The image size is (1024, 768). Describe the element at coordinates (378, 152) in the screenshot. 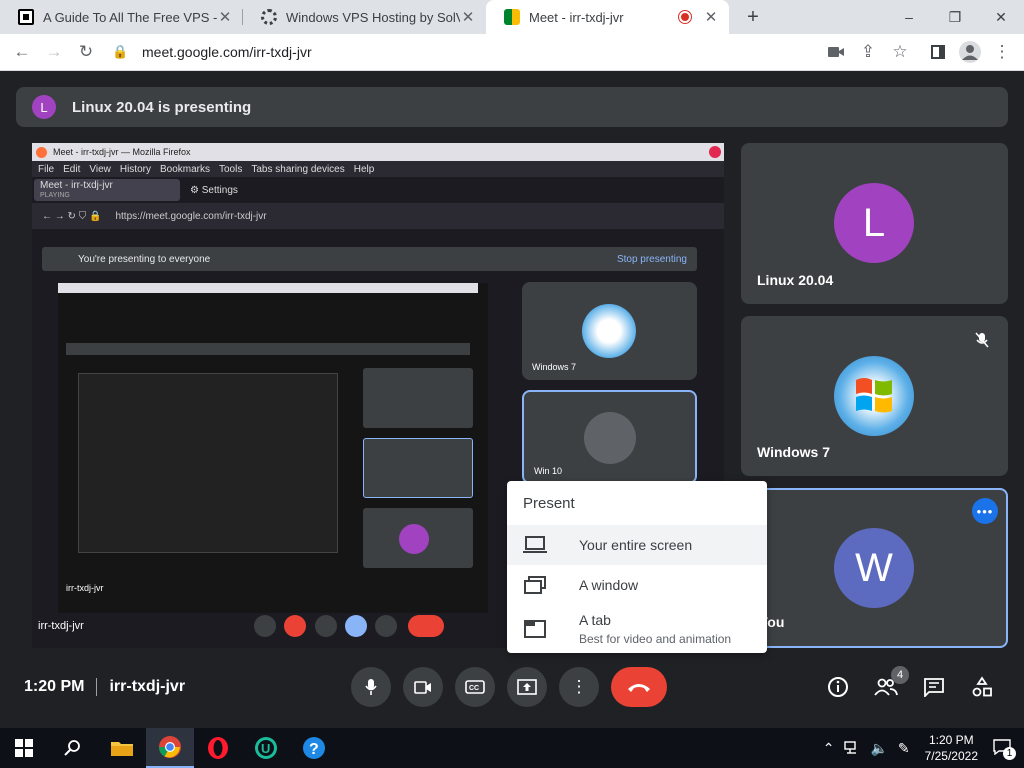

I see `shared-title-bar: Meet - irr-txdj-jvr — Mozilla Firefox` at that location.